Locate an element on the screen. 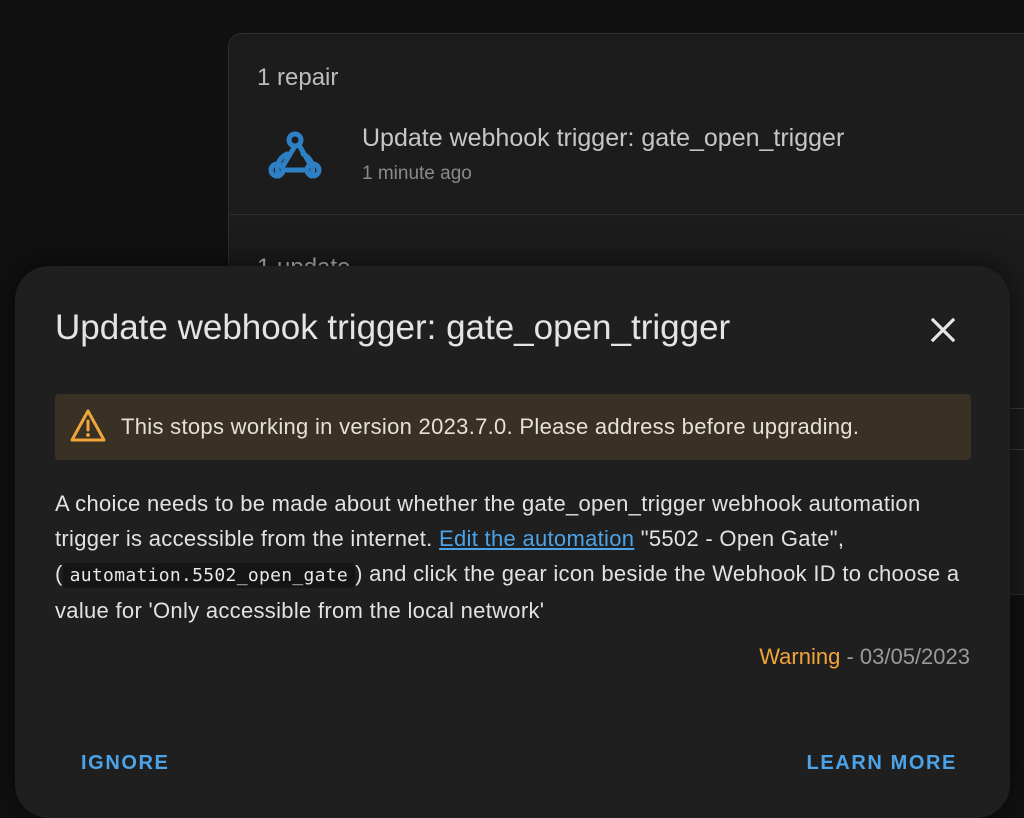  webhook-icon is located at coordinates (295, 155).